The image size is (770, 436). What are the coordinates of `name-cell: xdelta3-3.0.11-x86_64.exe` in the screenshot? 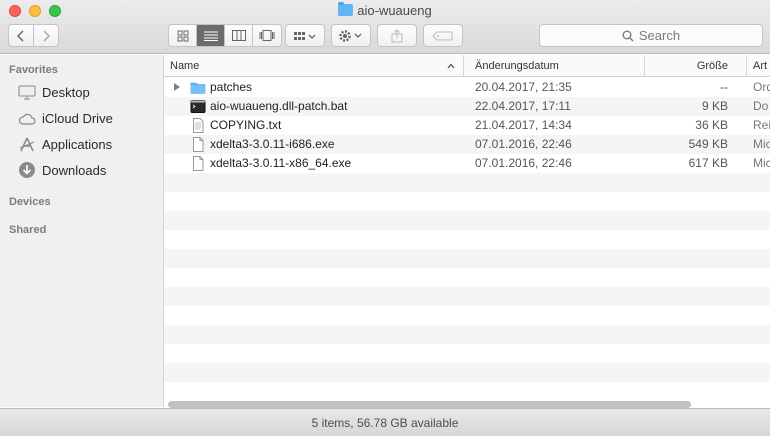 It's located at (314, 163).